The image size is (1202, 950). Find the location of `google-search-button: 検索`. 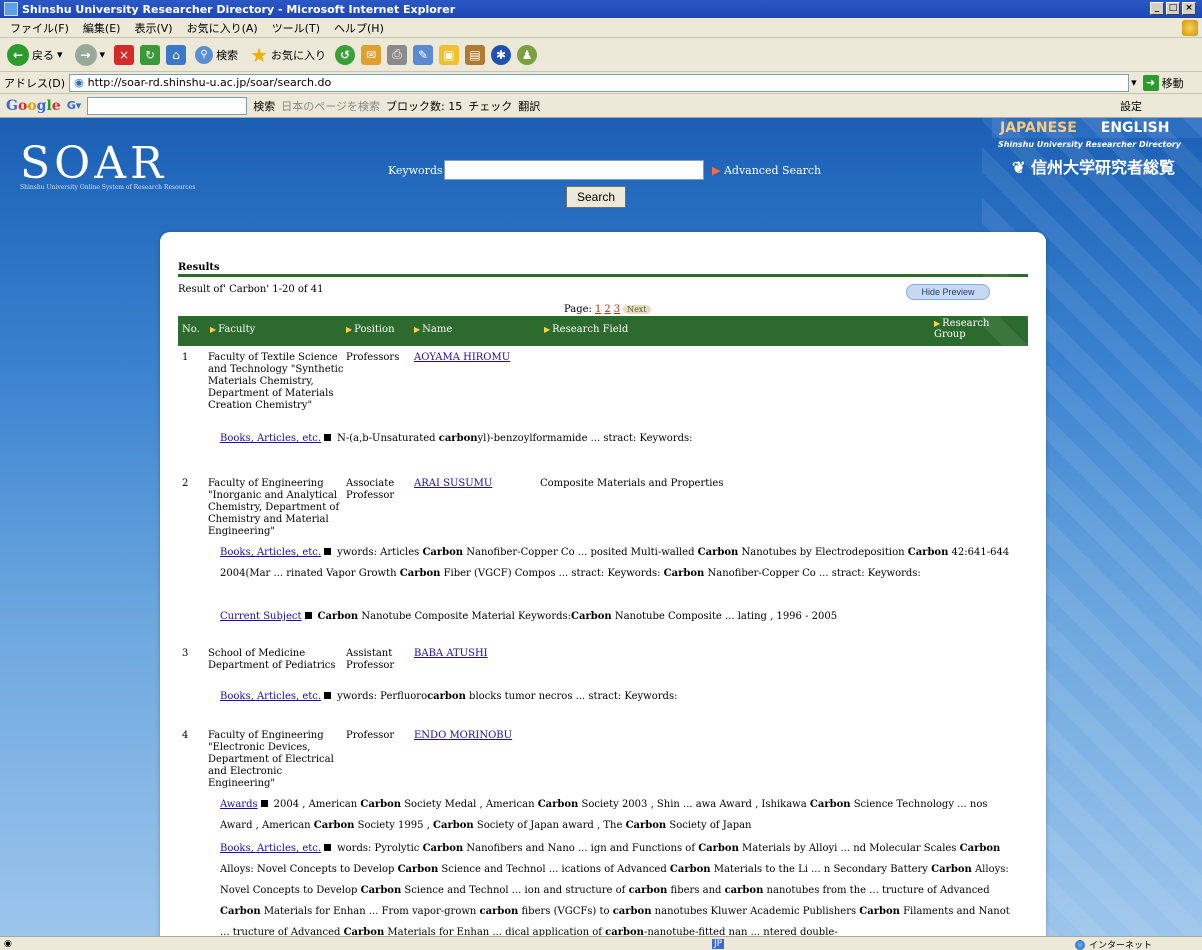

google-search-button: 検索 is located at coordinates (264, 106).